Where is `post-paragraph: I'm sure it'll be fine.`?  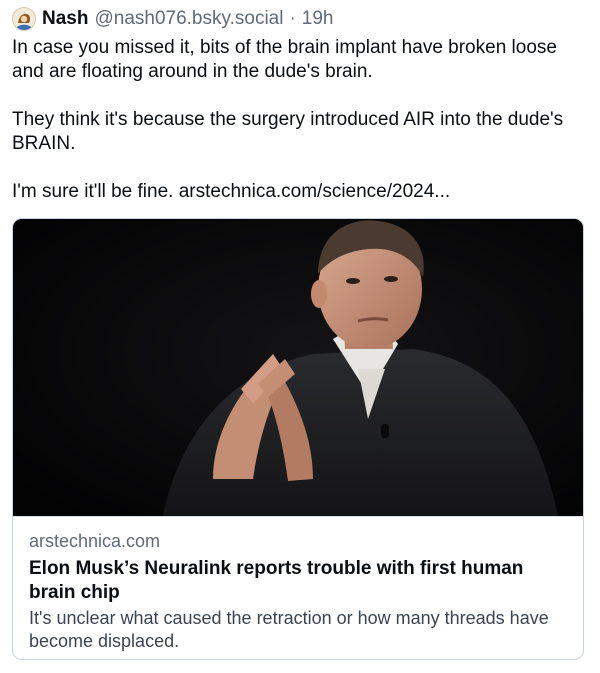
post-paragraph: I'm sure it'll be fine. is located at coordinates (95, 191).